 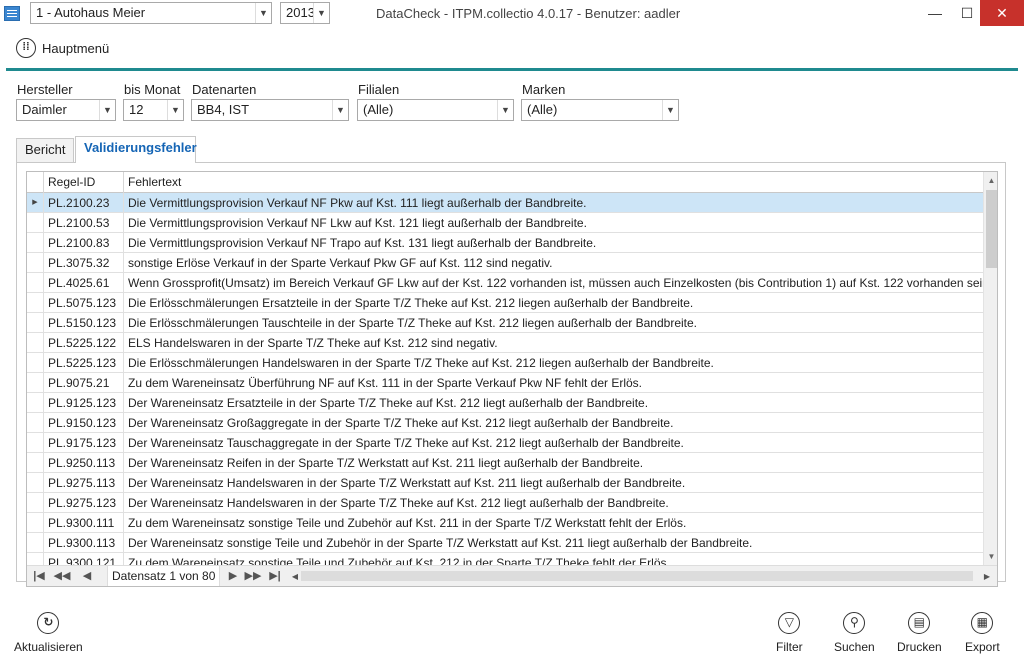 I want to click on cell-regel-id: PL.9250.113, so click(x=83, y=463).